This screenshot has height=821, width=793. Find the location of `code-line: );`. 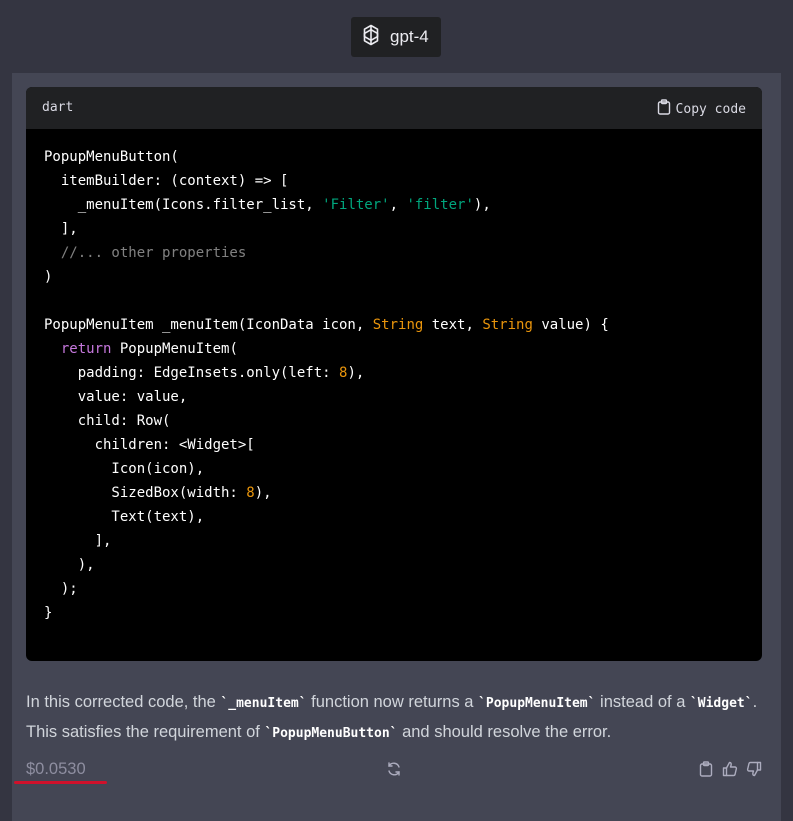

code-line: ); is located at coordinates (394, 589).